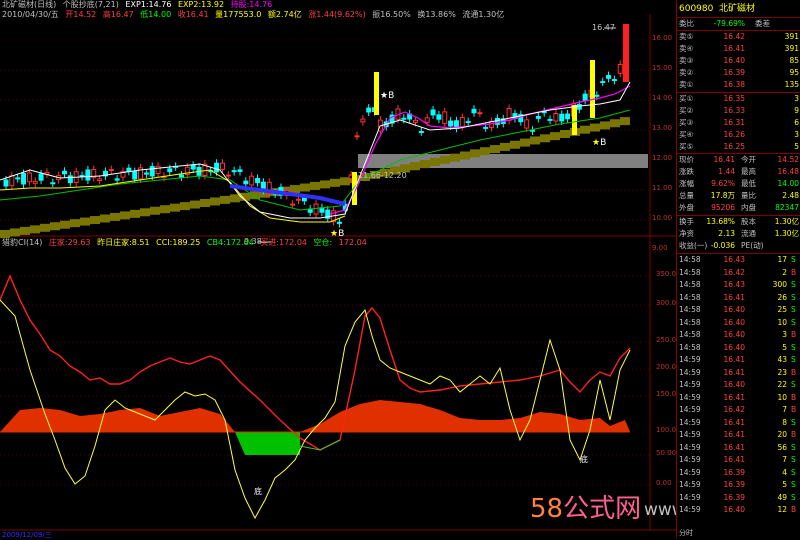  I want to click on cb4-value: CB4:172.04, so click(230, 242).